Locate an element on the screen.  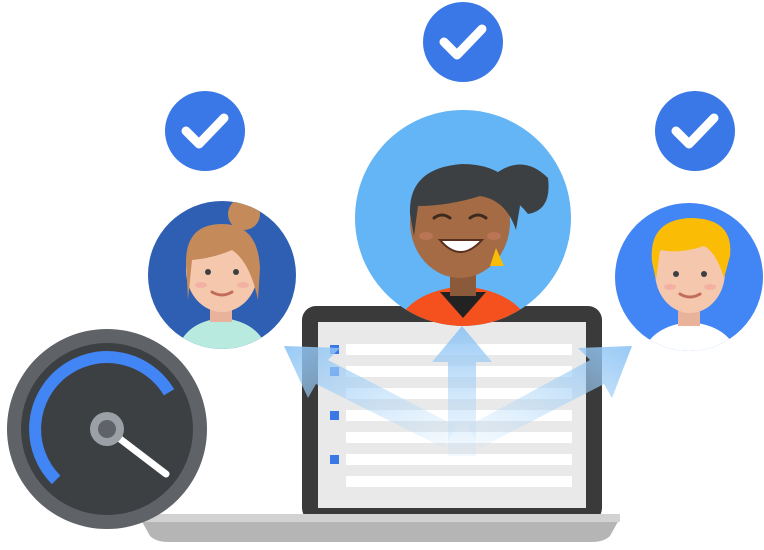
speedometer-icon is located at coordinates (107, 429).